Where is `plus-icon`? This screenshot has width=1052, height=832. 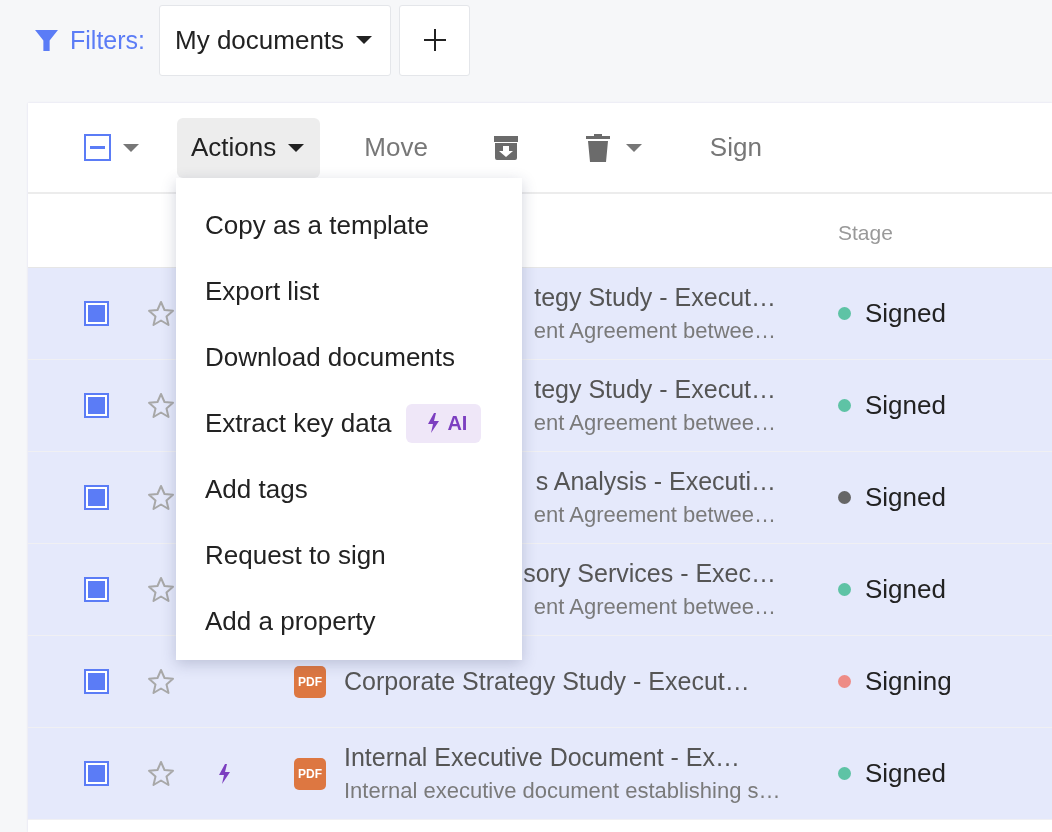 plus-icon is located at coordinates (434, 40).